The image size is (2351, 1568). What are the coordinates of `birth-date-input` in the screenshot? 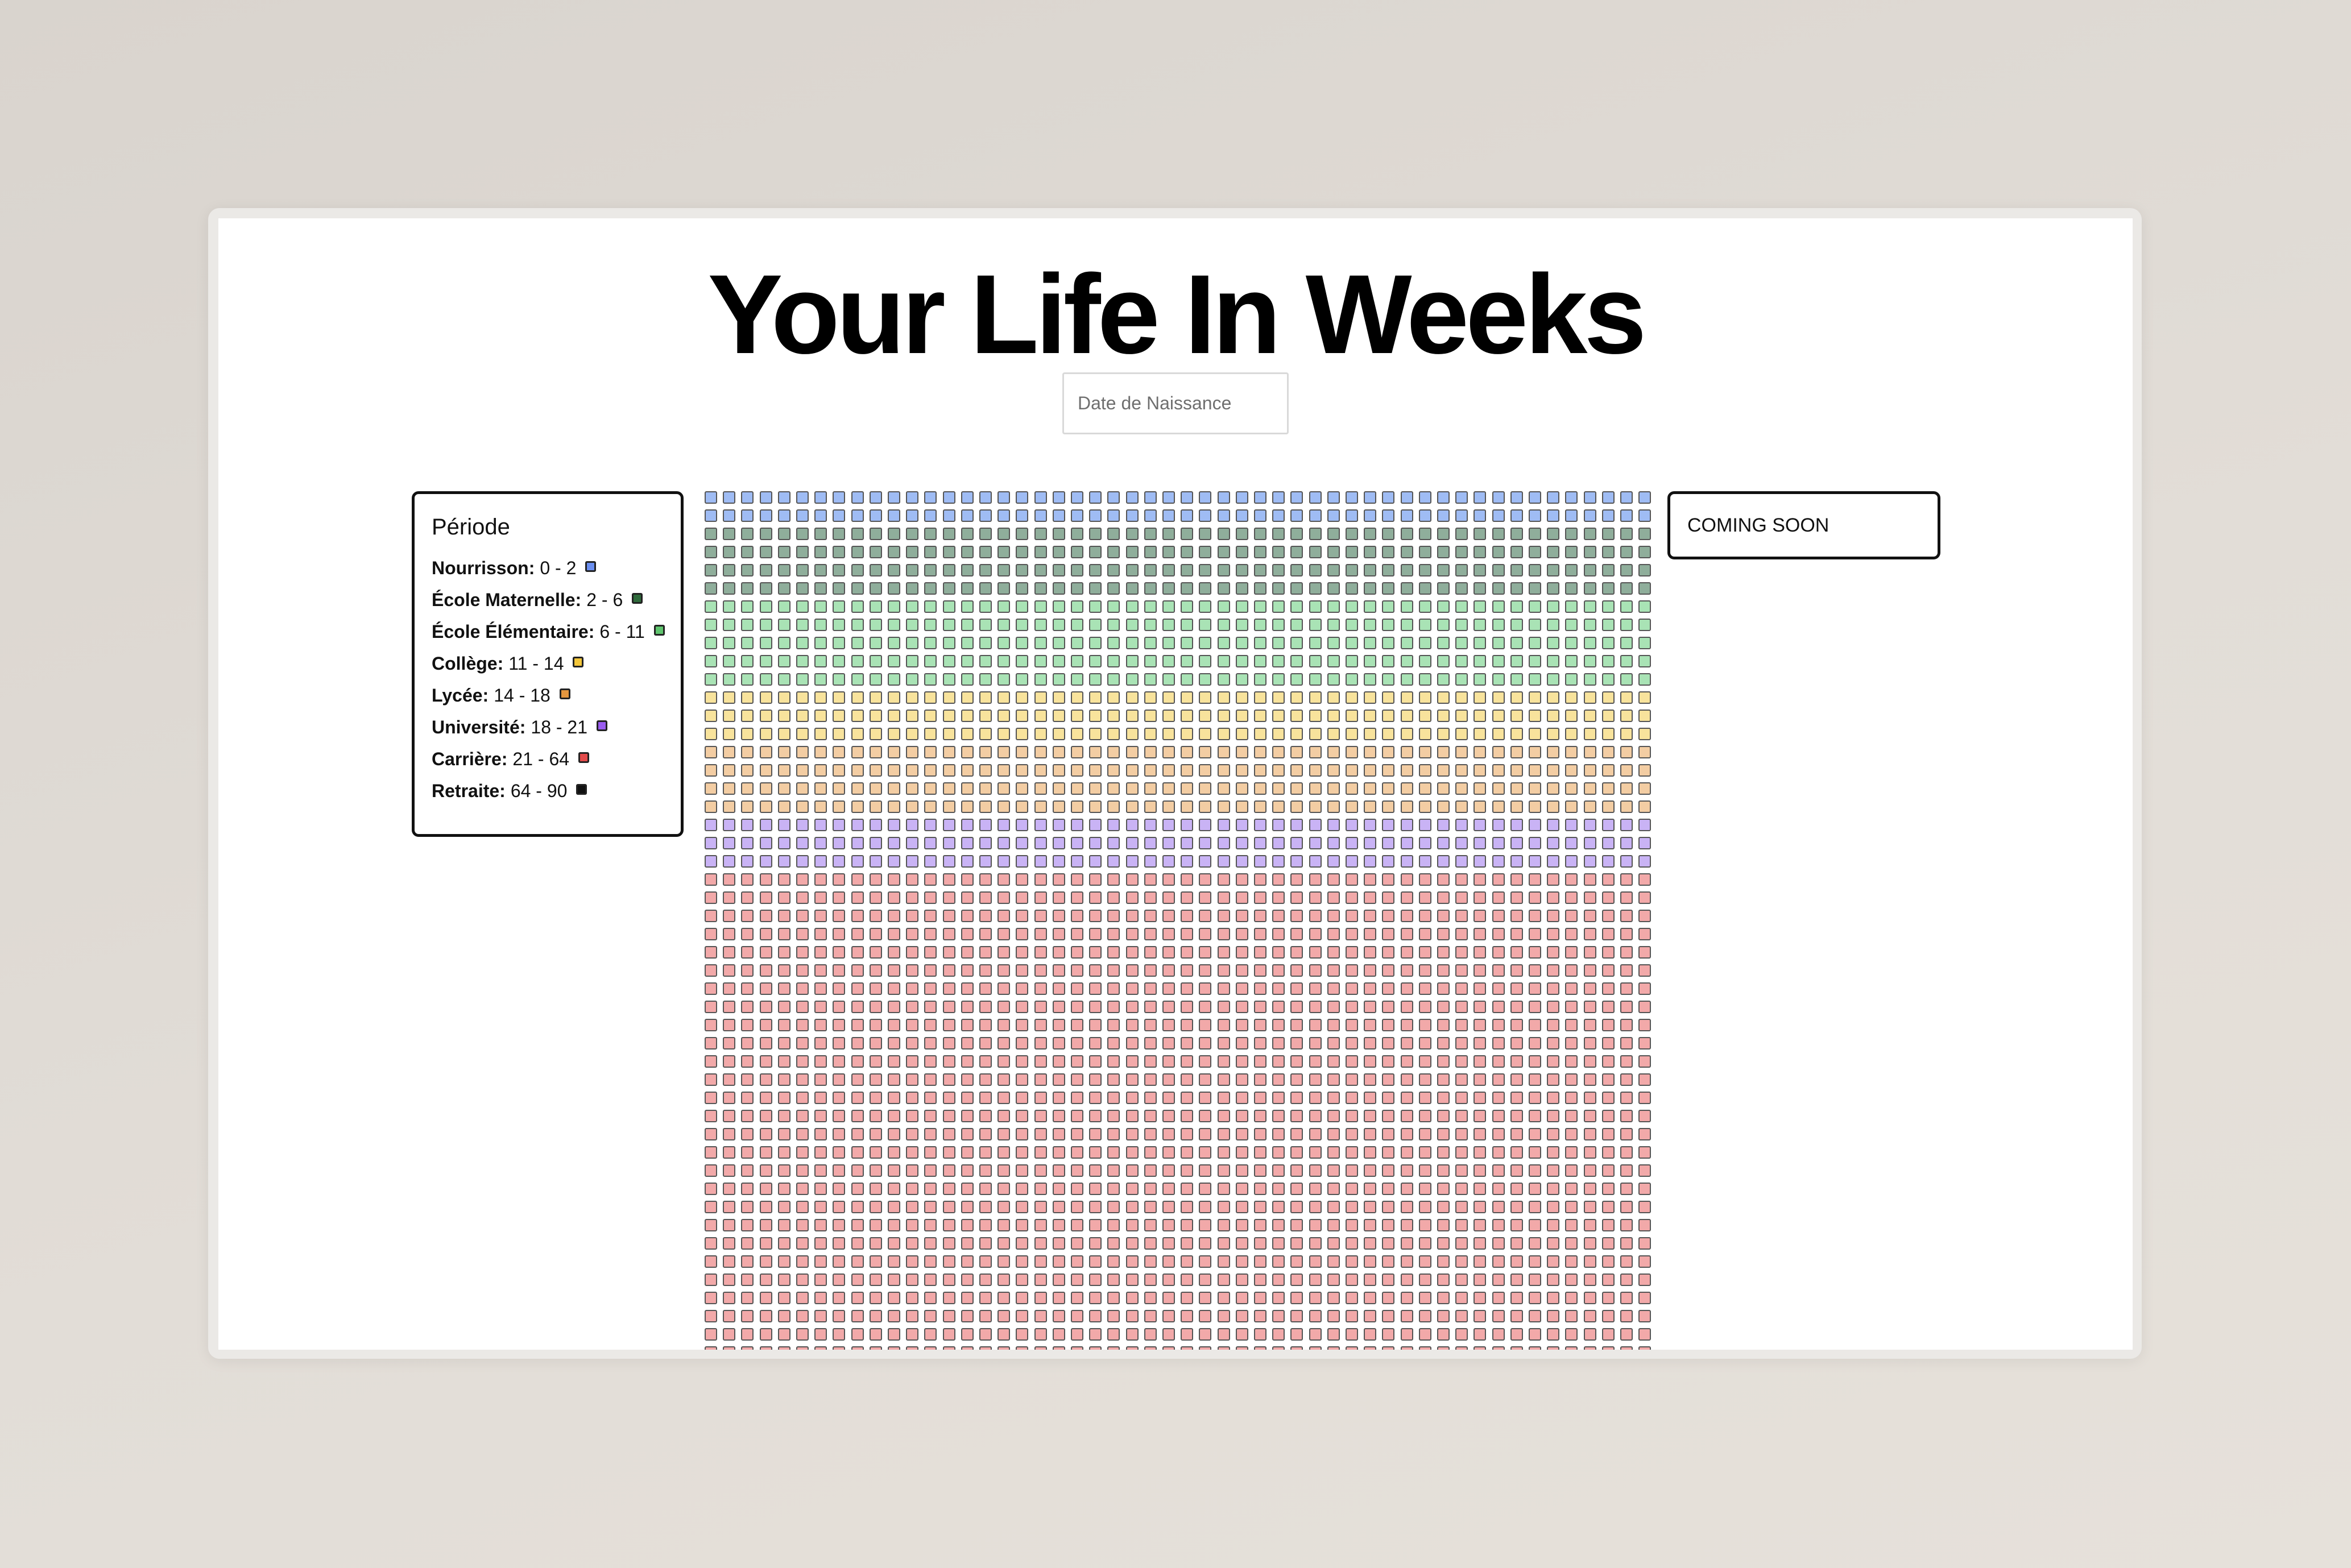 It's located at (1175, 403).